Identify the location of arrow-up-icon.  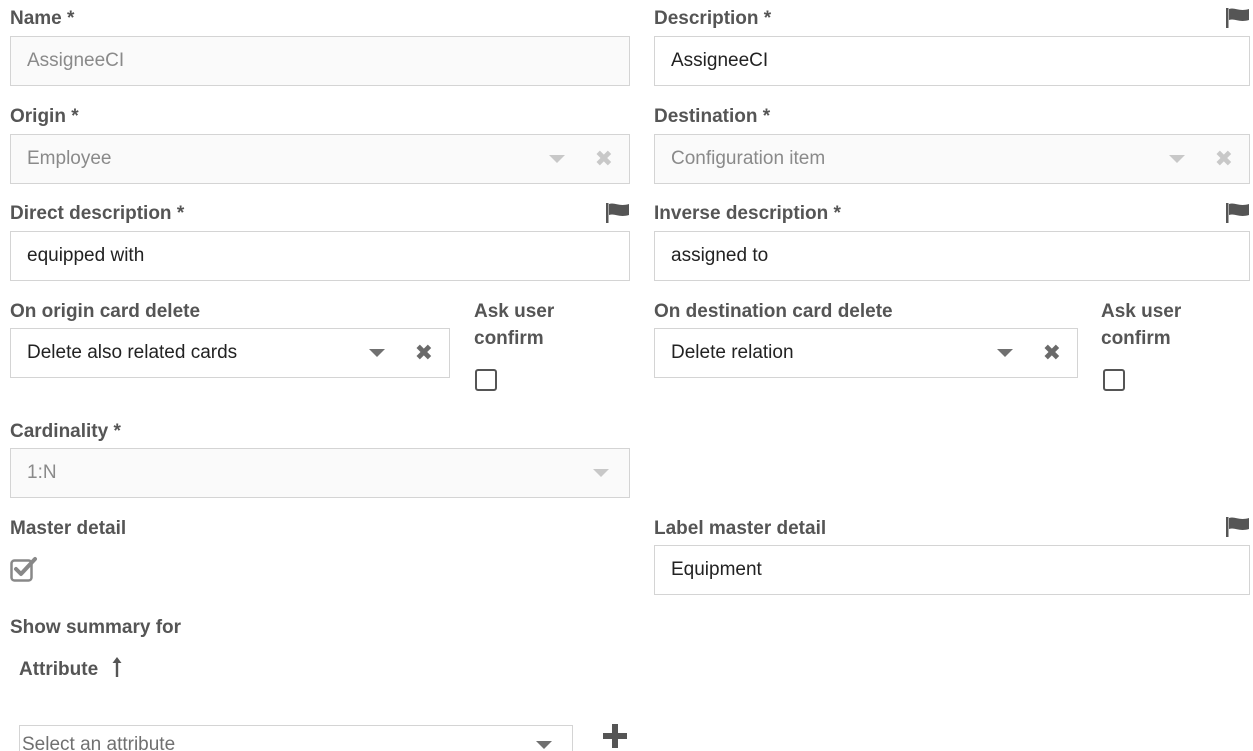
(117, 667).